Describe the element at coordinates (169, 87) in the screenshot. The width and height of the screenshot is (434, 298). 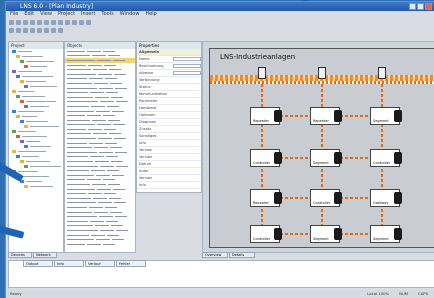
I see `property-row: Status` at that location.